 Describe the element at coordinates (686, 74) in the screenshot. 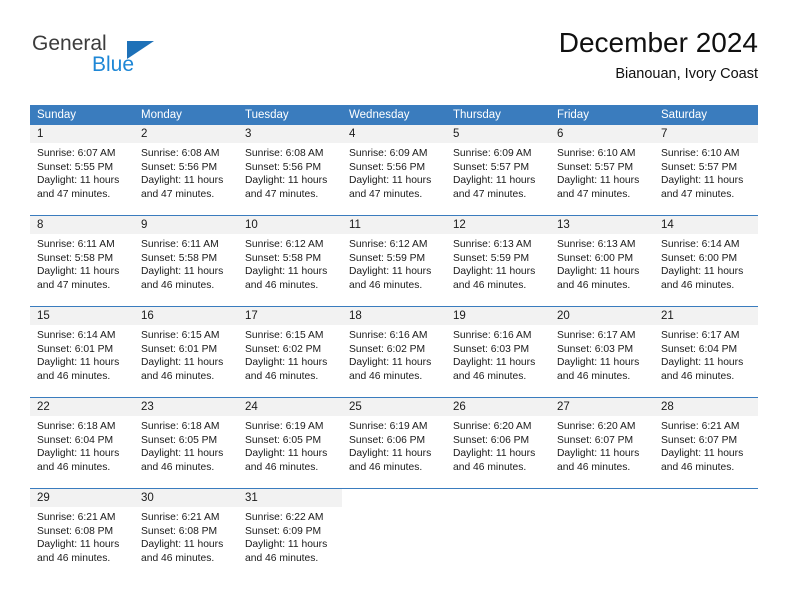

I see `location-subtitle: Bianouan, Ivory Coast` at that location.